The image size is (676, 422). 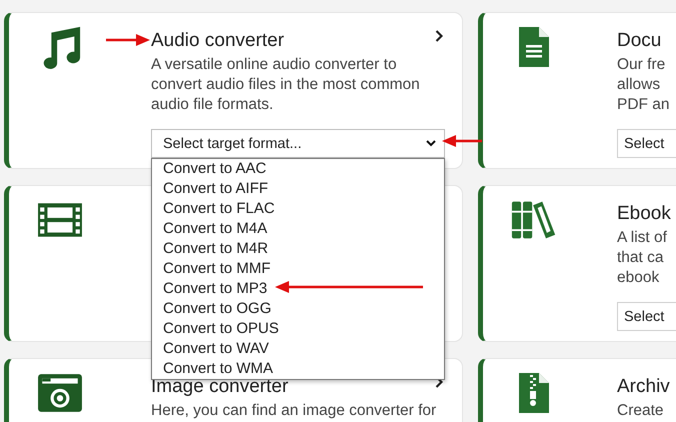 What do you see at coordinates (298, 169) in the screenshot?
I see `dropdown-option: Convert to AAC` at bounding box center [298, 169].